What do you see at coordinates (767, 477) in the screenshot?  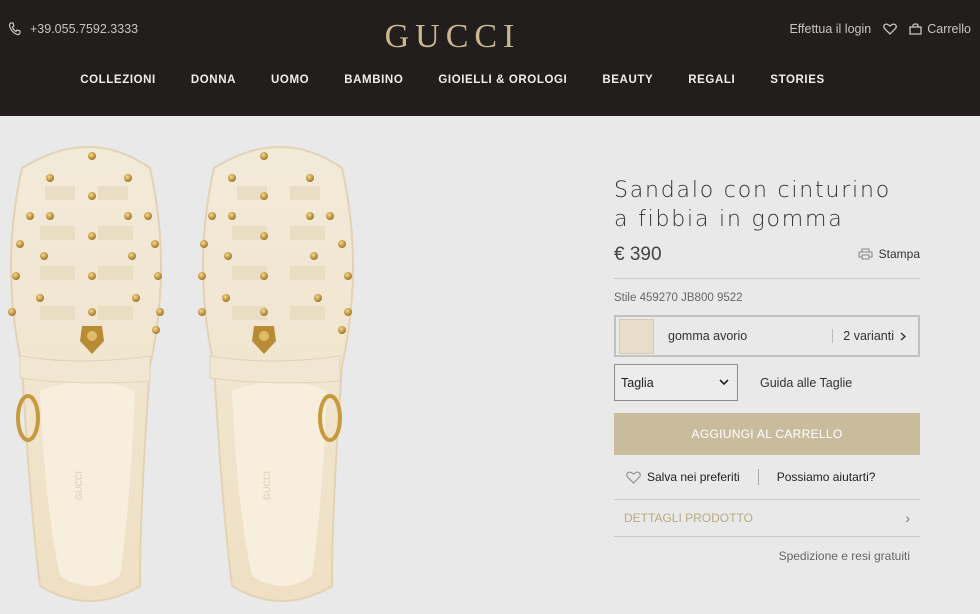 I see `secondary-actions: Salva nei preferiti Possiamo aiutarti?` at bounding box center [767, 477].